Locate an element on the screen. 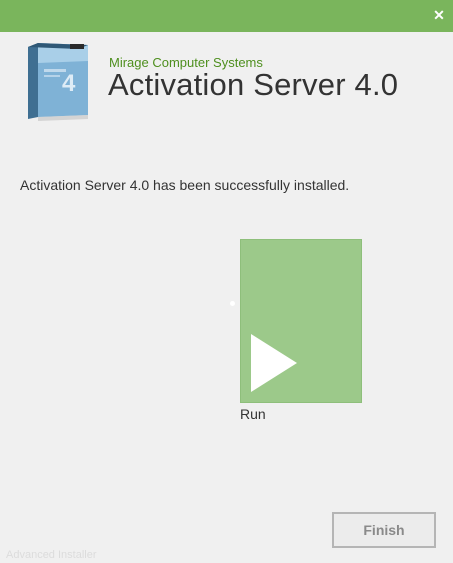  svg-text: 4 is located at coordinates (69, 83).